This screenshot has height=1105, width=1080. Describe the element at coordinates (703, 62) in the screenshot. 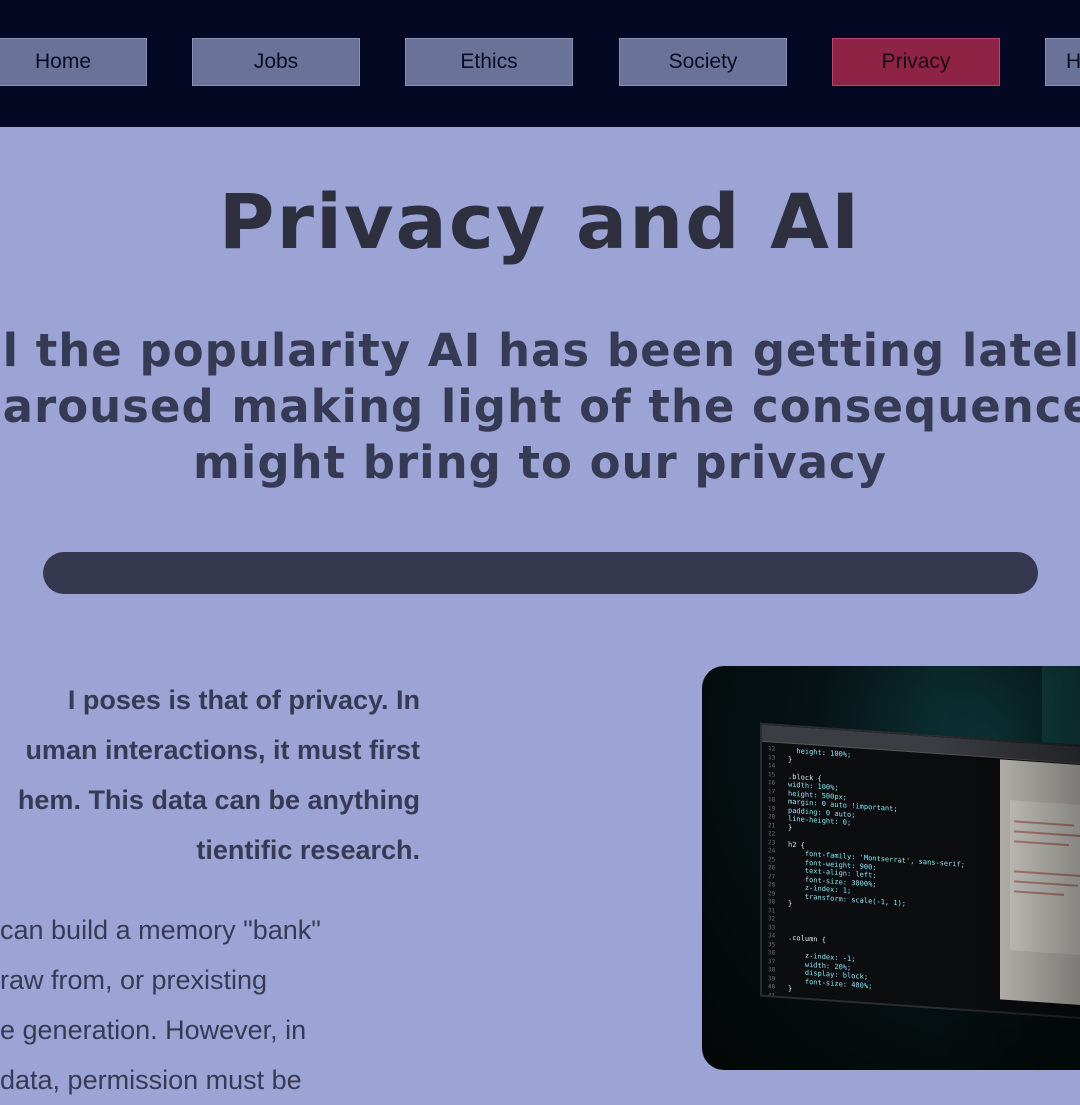

I see `nav-item-society: Society` at that location.